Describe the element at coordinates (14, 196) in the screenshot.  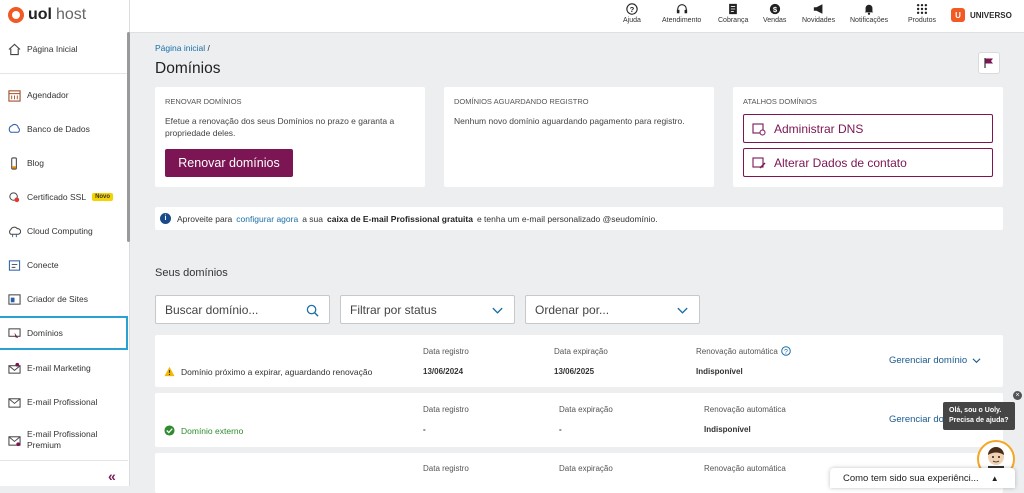
I see `certificate-icon` at that location.